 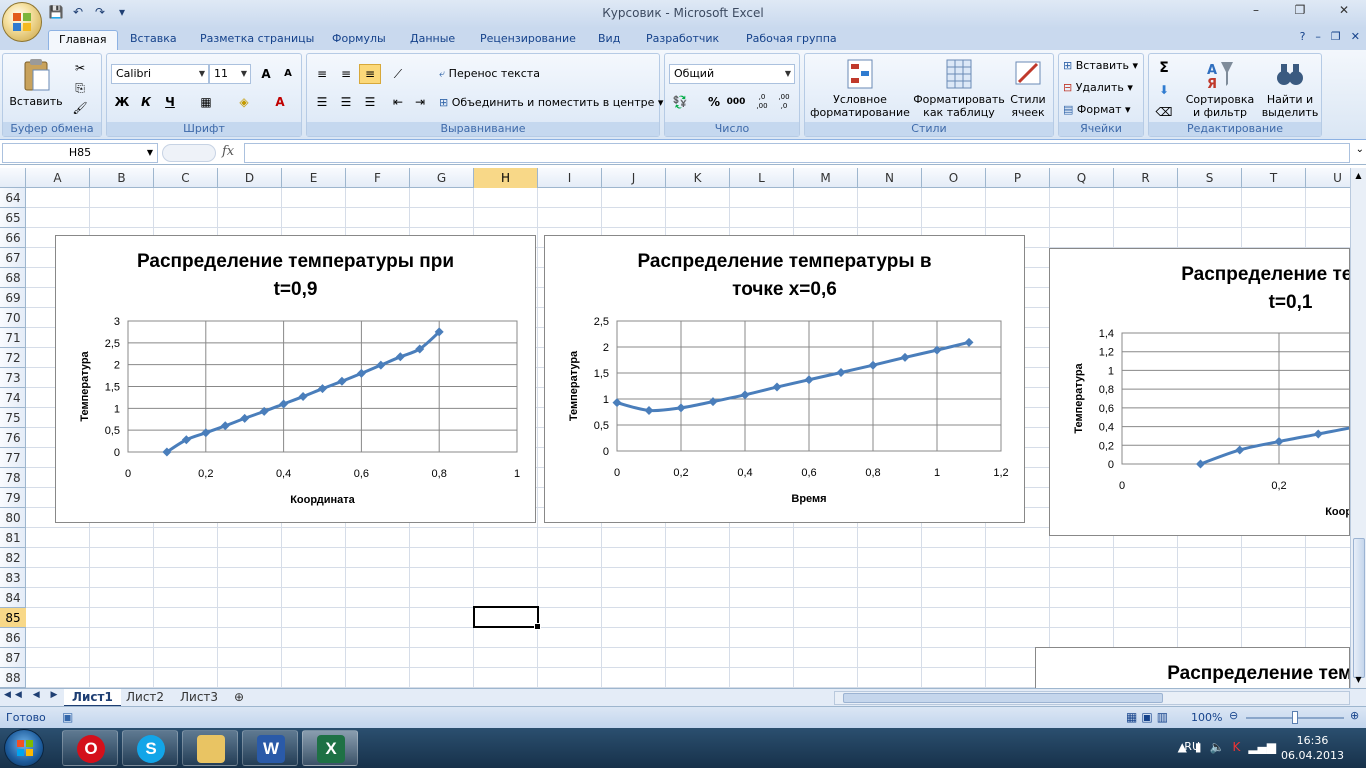 What do you see at coordinates (150, 748) in the screenshot?
I see `taskbar-skype: S` at bounding box center [150, 748].